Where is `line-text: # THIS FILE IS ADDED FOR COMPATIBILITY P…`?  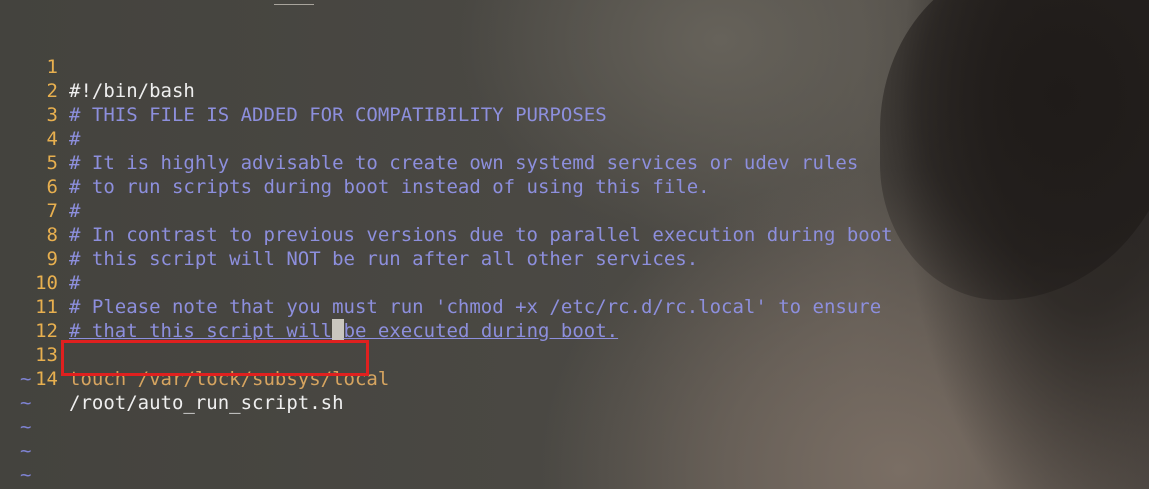 line-text: # THIS FILE IS ADDED FOR COMPATIBILITY P… is located at coordinates (338, 115).